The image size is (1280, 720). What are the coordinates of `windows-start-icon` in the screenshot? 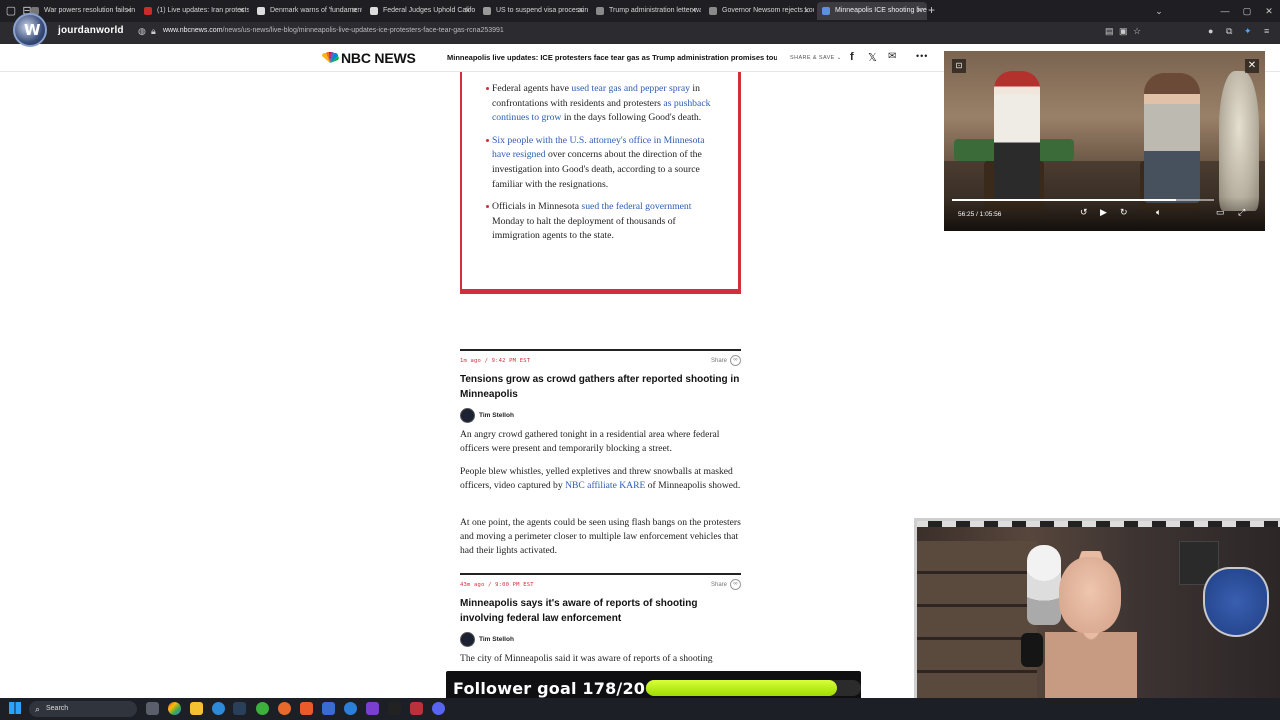 It's located at (15, 708).